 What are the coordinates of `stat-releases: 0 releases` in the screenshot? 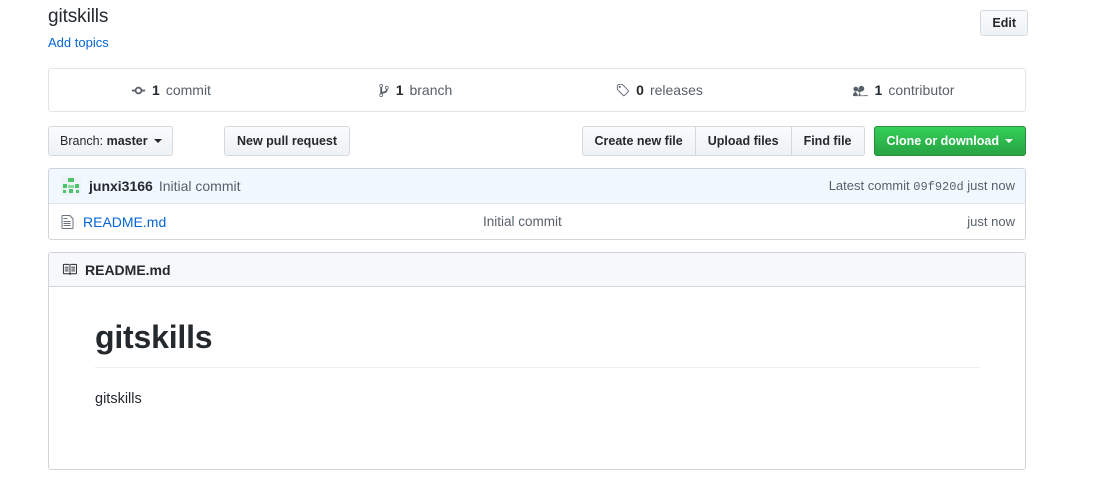 It's located at (659, 90).